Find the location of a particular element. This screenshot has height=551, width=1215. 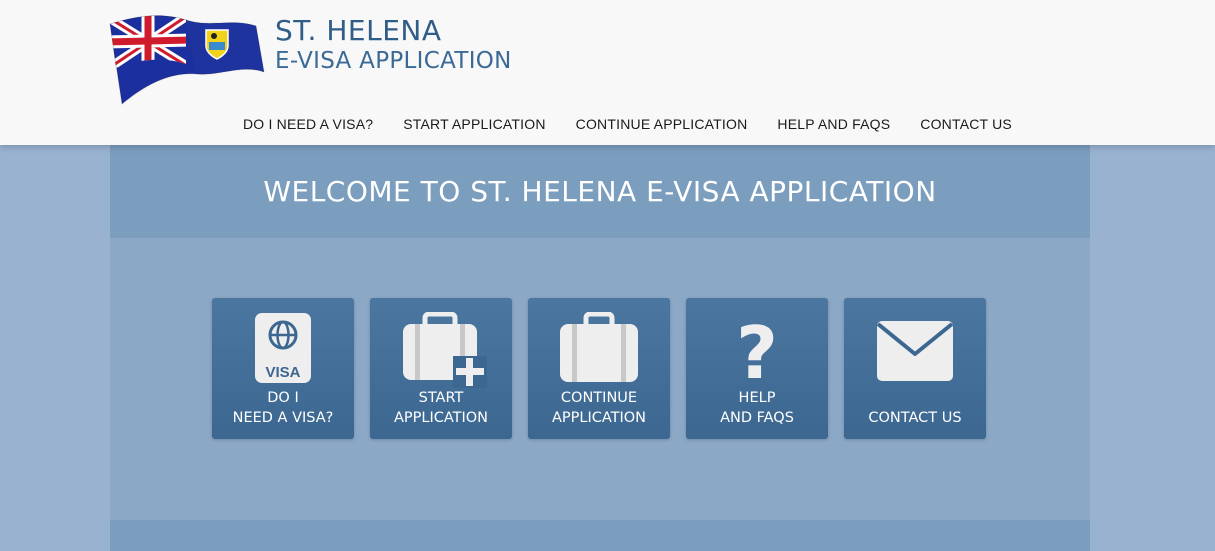

tile-do-i-need-a-visa: VISA DO I NEED A VISA? is located at coordinates (283, 368).